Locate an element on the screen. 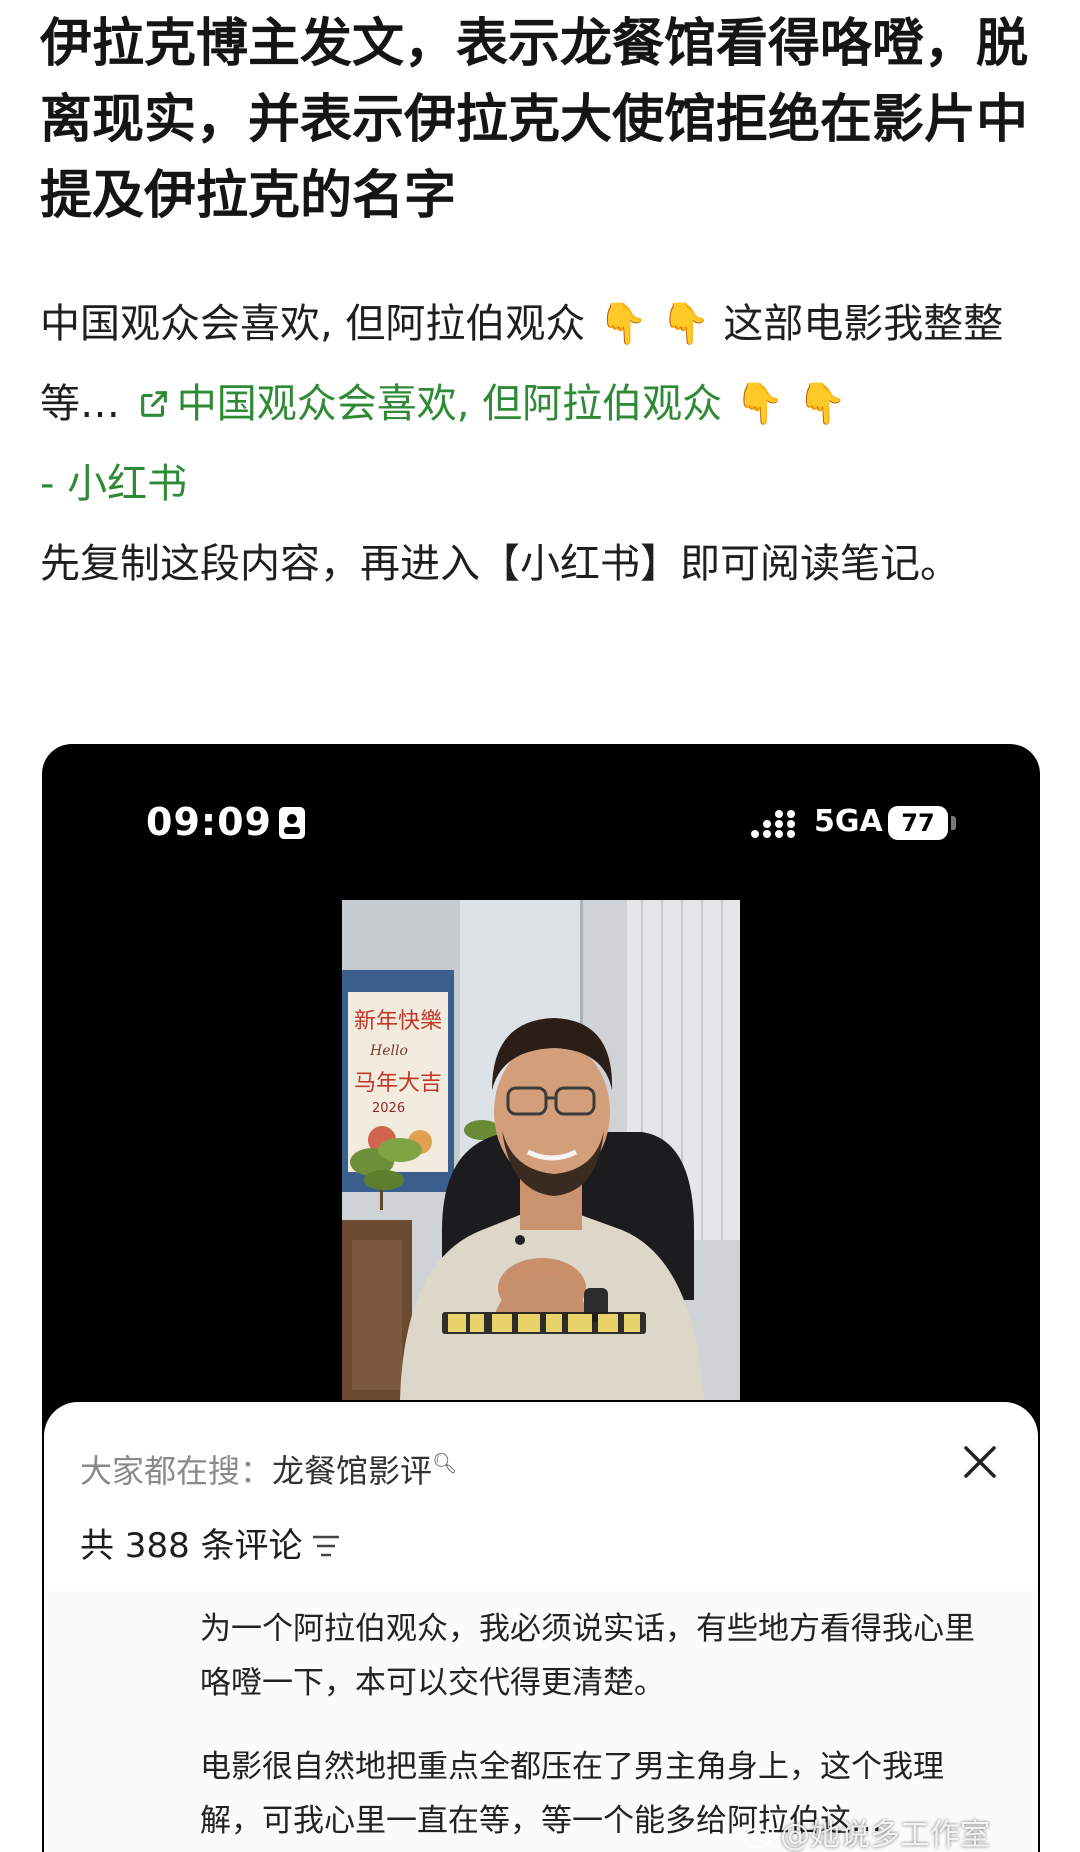  battery-level: 77 is located at coordinates (918, 823).